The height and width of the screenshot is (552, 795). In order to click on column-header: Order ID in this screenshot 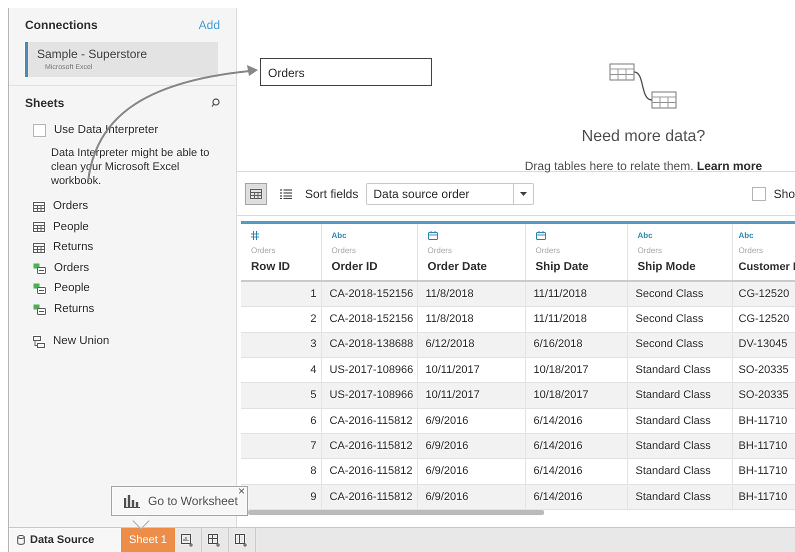, I will do `click(371, 267)`.